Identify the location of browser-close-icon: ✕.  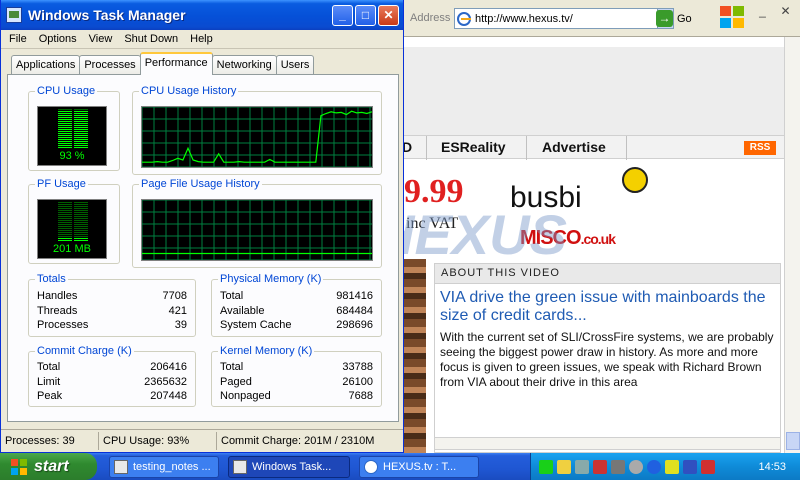
(785, 11).